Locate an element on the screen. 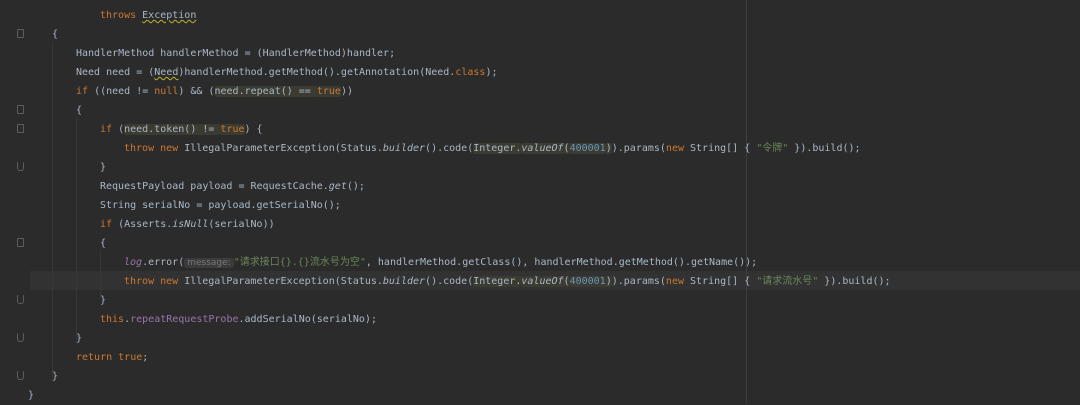  code-token: need.token() != is located at coordinates (172, 129).